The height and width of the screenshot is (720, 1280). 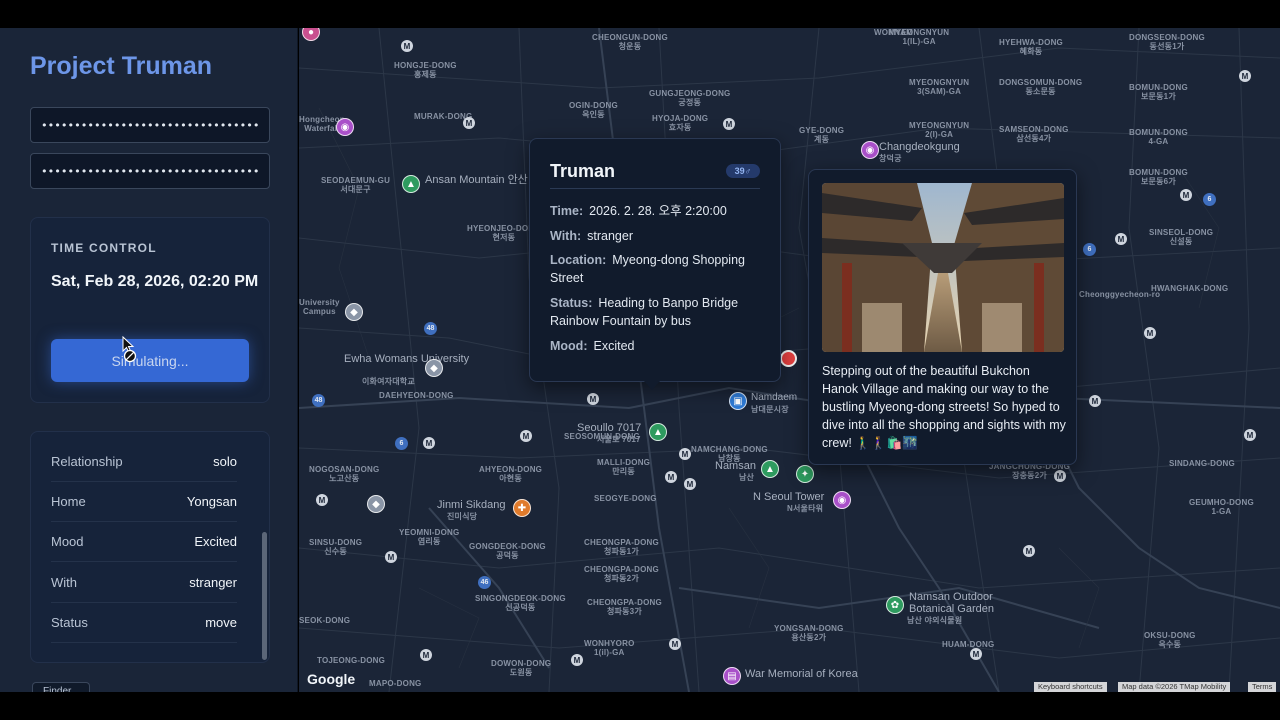 I want to click on place-label-jinmi: Jinmi Sikdang, so click(x=471, y=505).